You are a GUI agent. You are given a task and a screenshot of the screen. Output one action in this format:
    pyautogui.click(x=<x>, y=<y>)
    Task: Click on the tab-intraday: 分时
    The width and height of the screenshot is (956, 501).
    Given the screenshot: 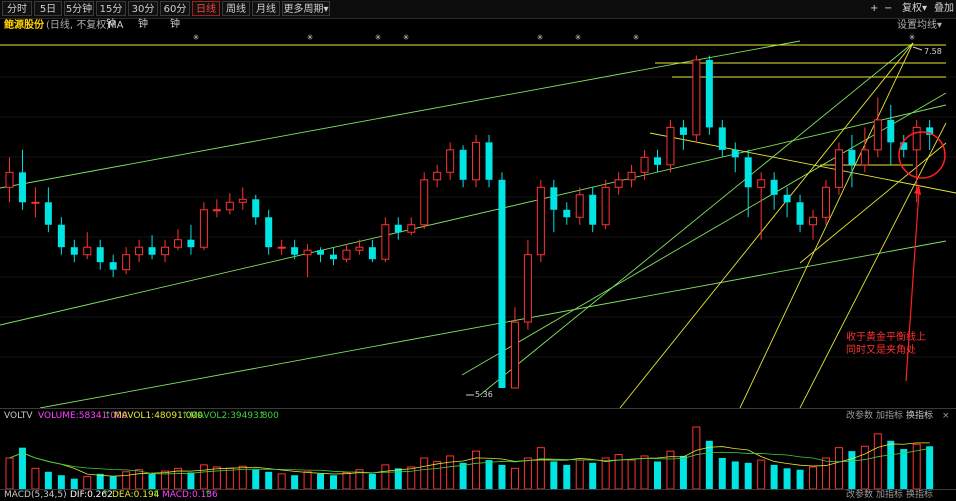 What is the action you would take?
    pyautogui.click(x=17, y=8)
    